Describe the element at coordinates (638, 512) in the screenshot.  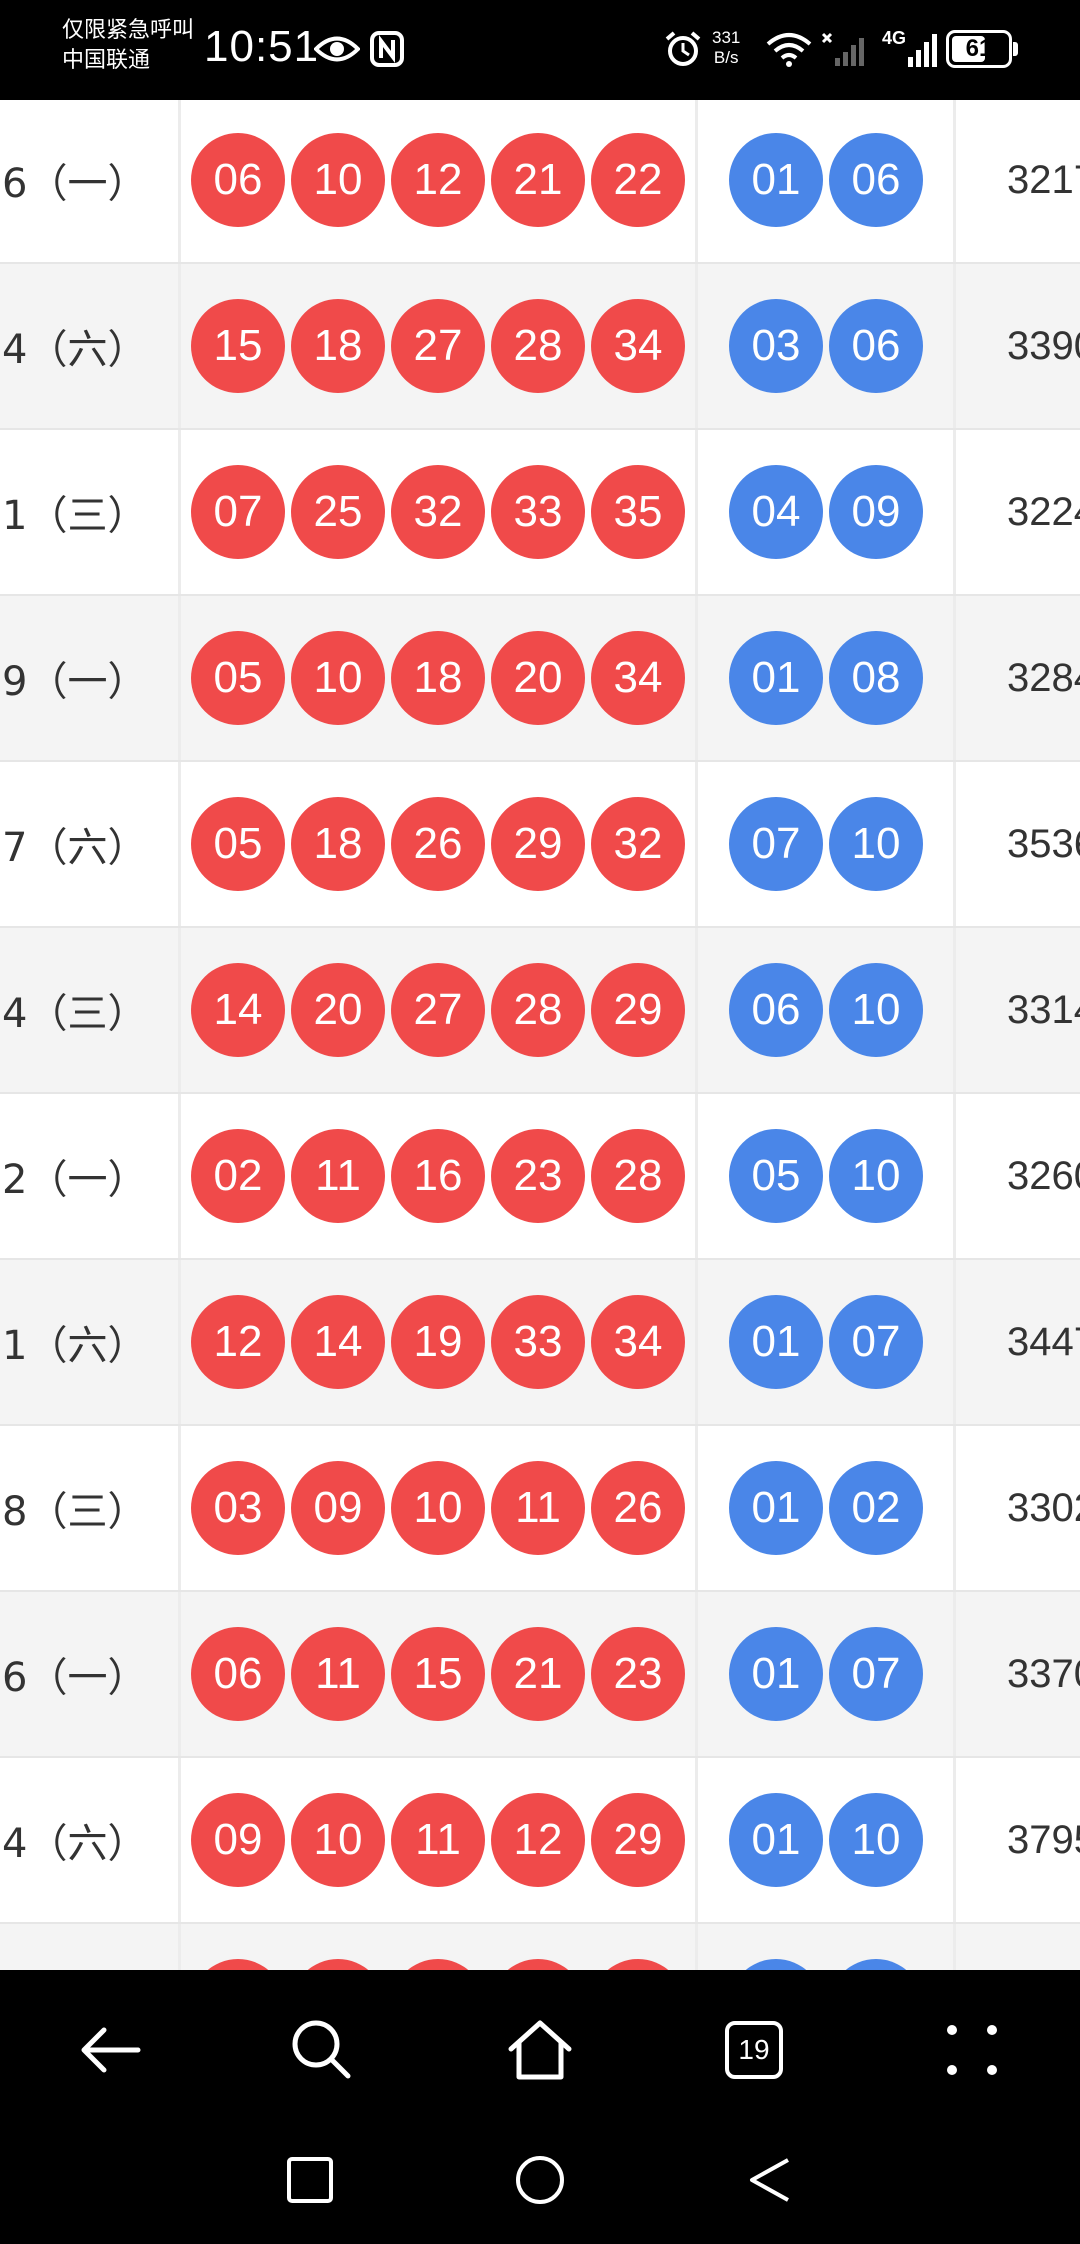
I see `red-ball: 35` at that location.